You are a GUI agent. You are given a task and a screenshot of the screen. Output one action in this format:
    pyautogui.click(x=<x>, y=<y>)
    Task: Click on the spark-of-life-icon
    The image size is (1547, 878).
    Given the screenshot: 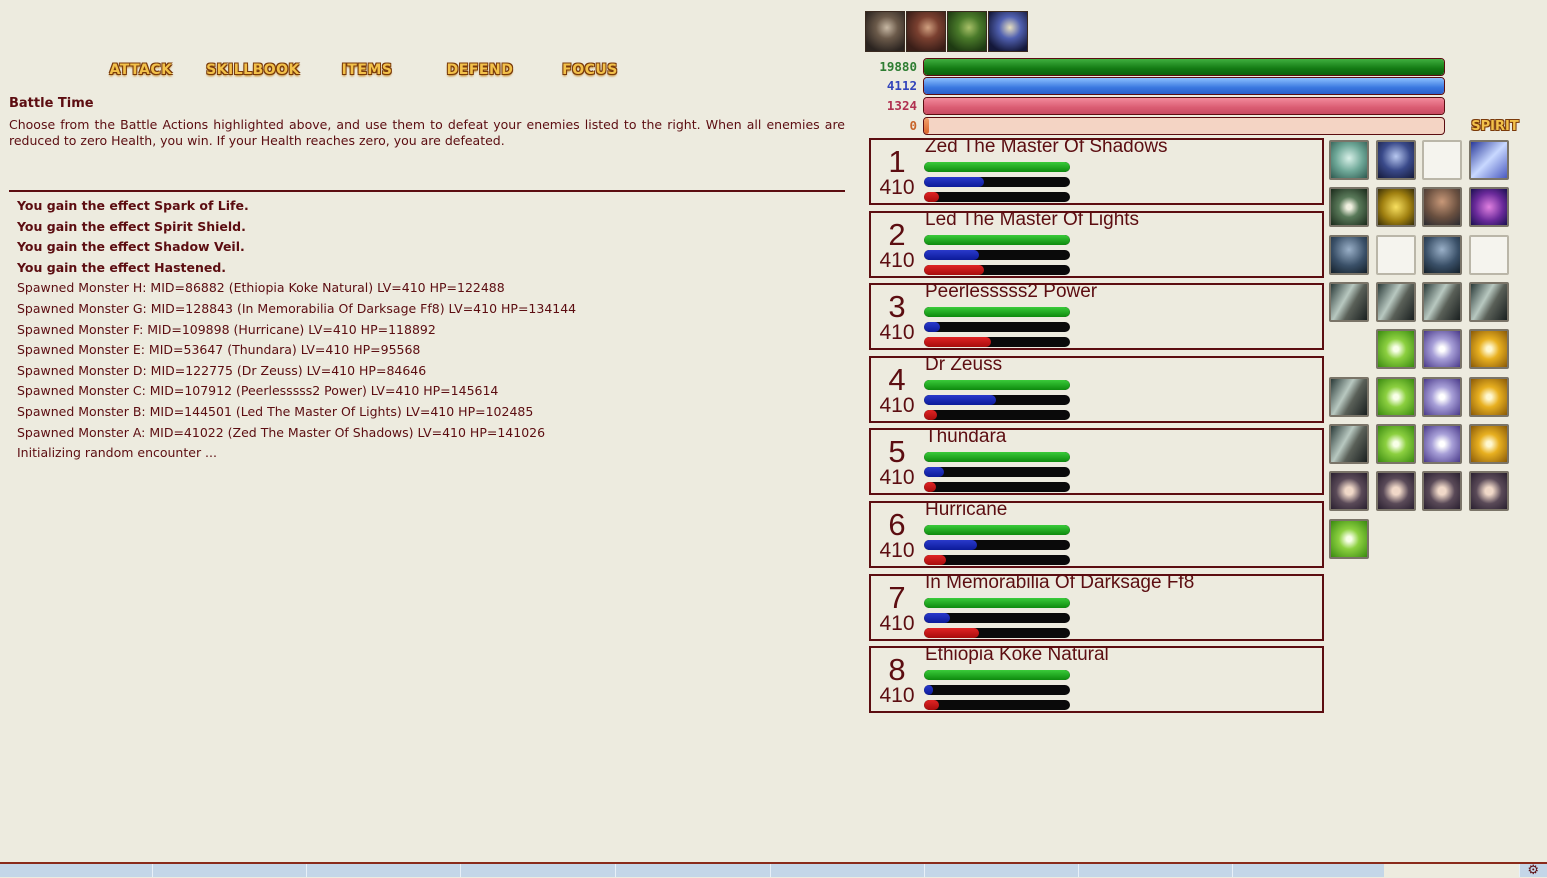 What is the action you would take?
    pyautogui.click(x=1349, y=207)
    